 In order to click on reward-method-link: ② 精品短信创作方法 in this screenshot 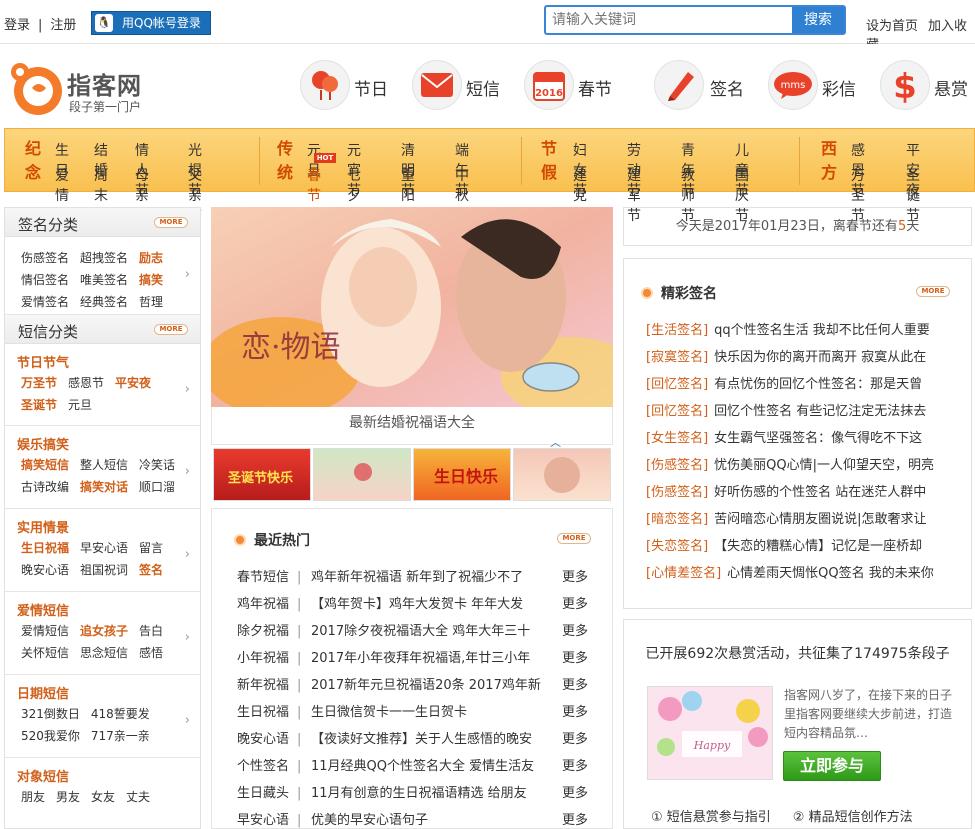, I will do `click(853, 817)`.